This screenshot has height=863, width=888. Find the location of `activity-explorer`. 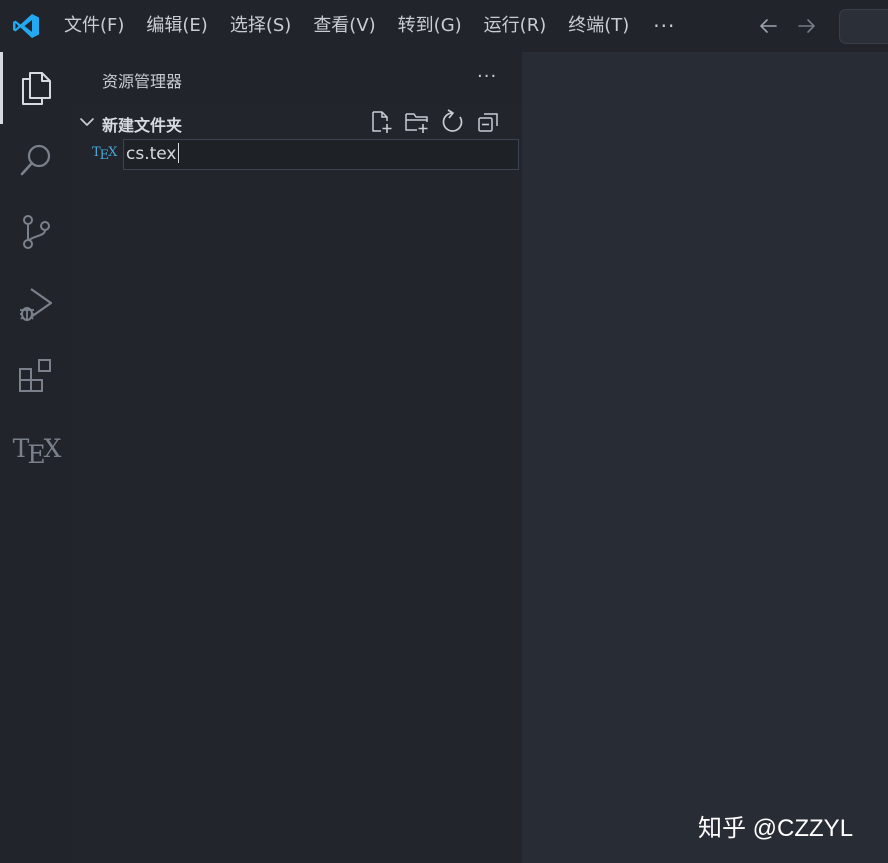

activity-explorer is located at coordinates (36, 88).